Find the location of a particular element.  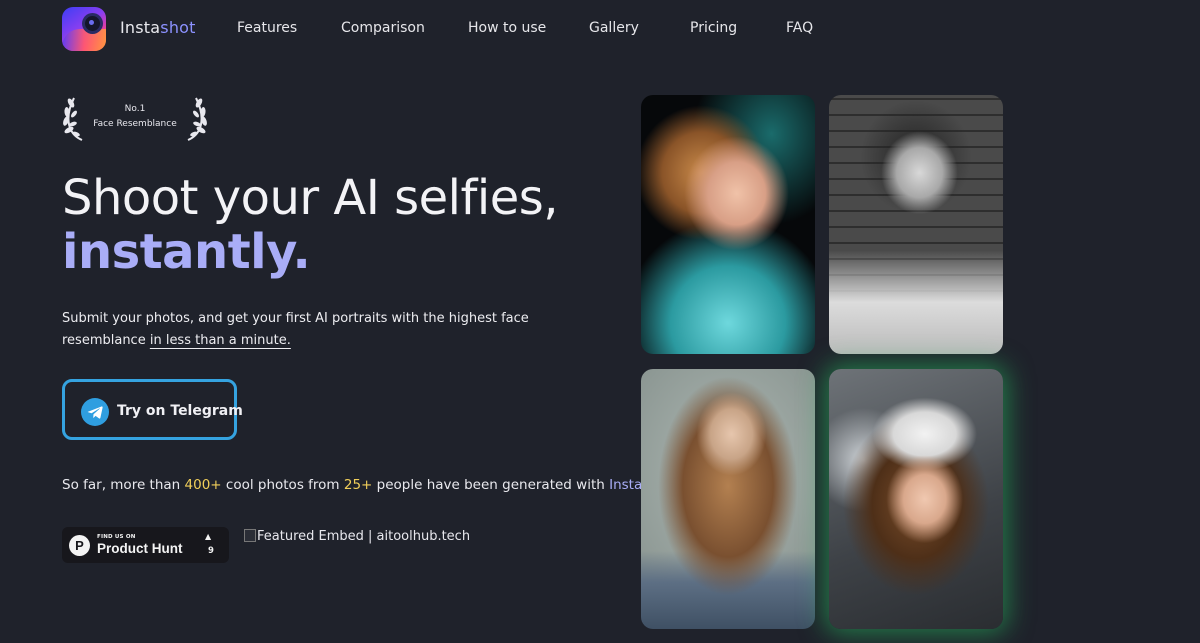

award-badge: No.1 Face Resemblance is located at coordinates (135, 118).